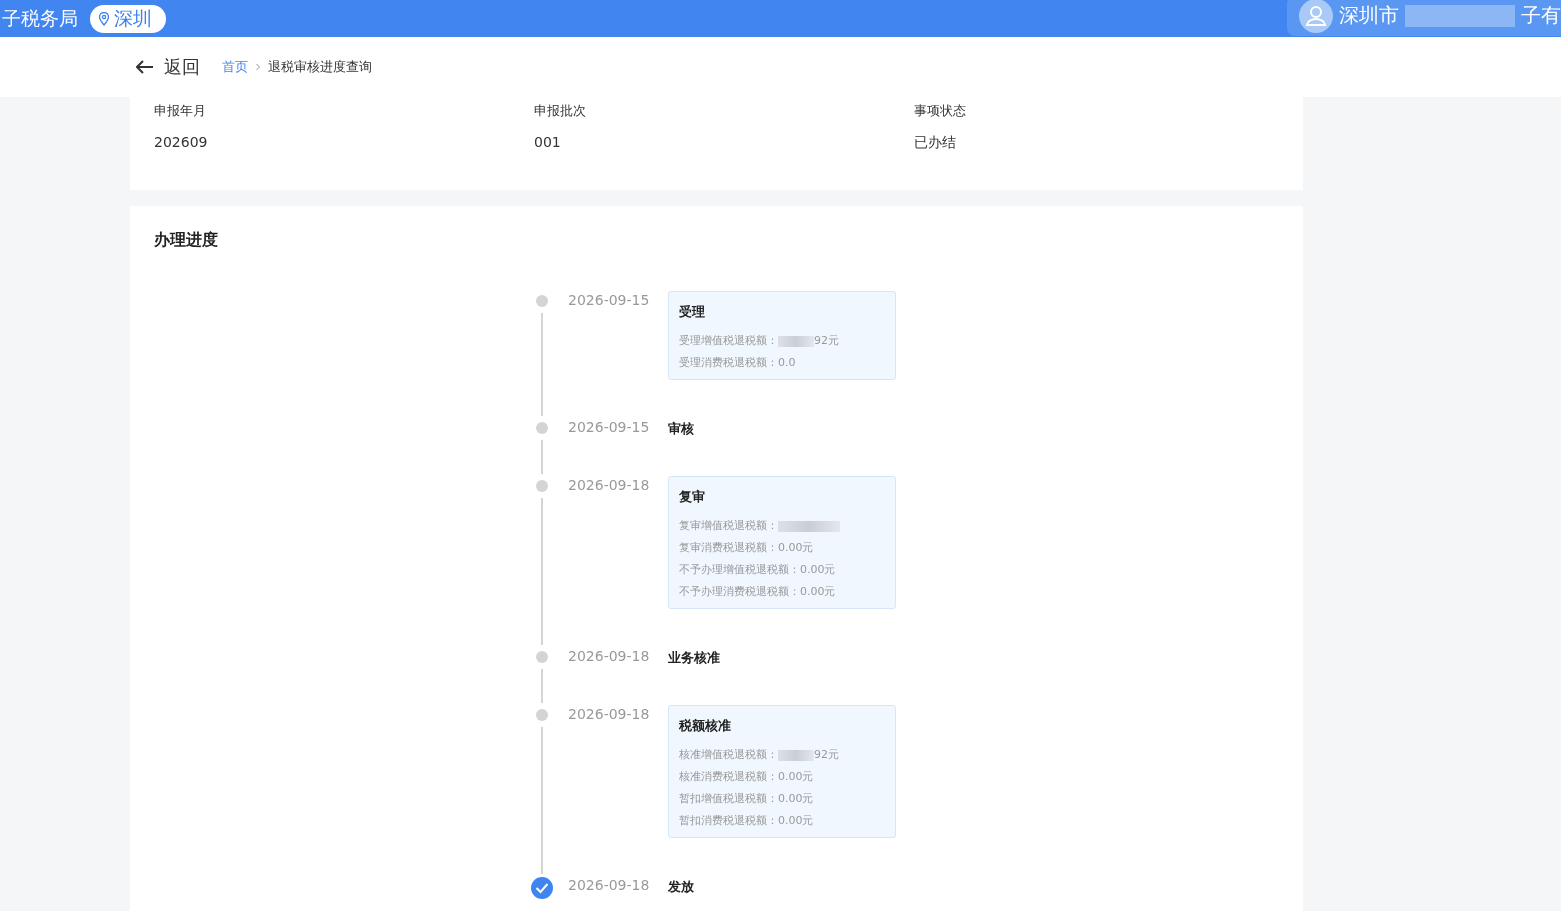  Describe the element at coordinates (235, 67) in the screenshot. I see `breadcrumb-link: 首页` at that location.